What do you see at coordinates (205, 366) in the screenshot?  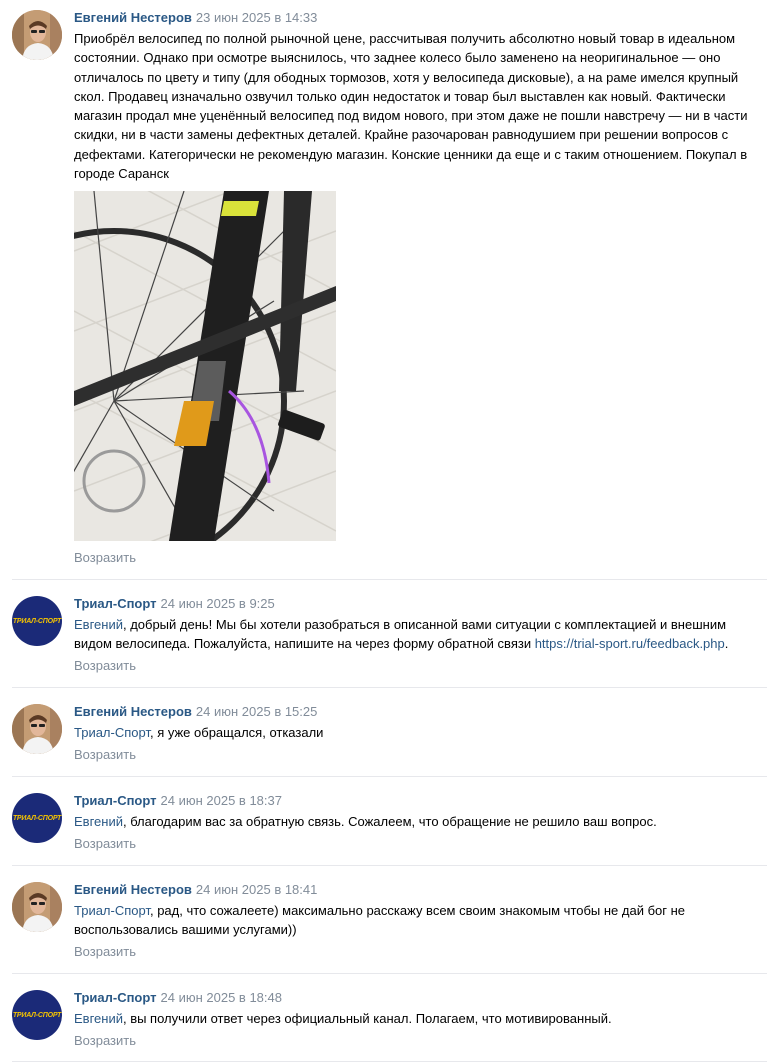 I see `attached-photo` at bounding box center [205, 366].